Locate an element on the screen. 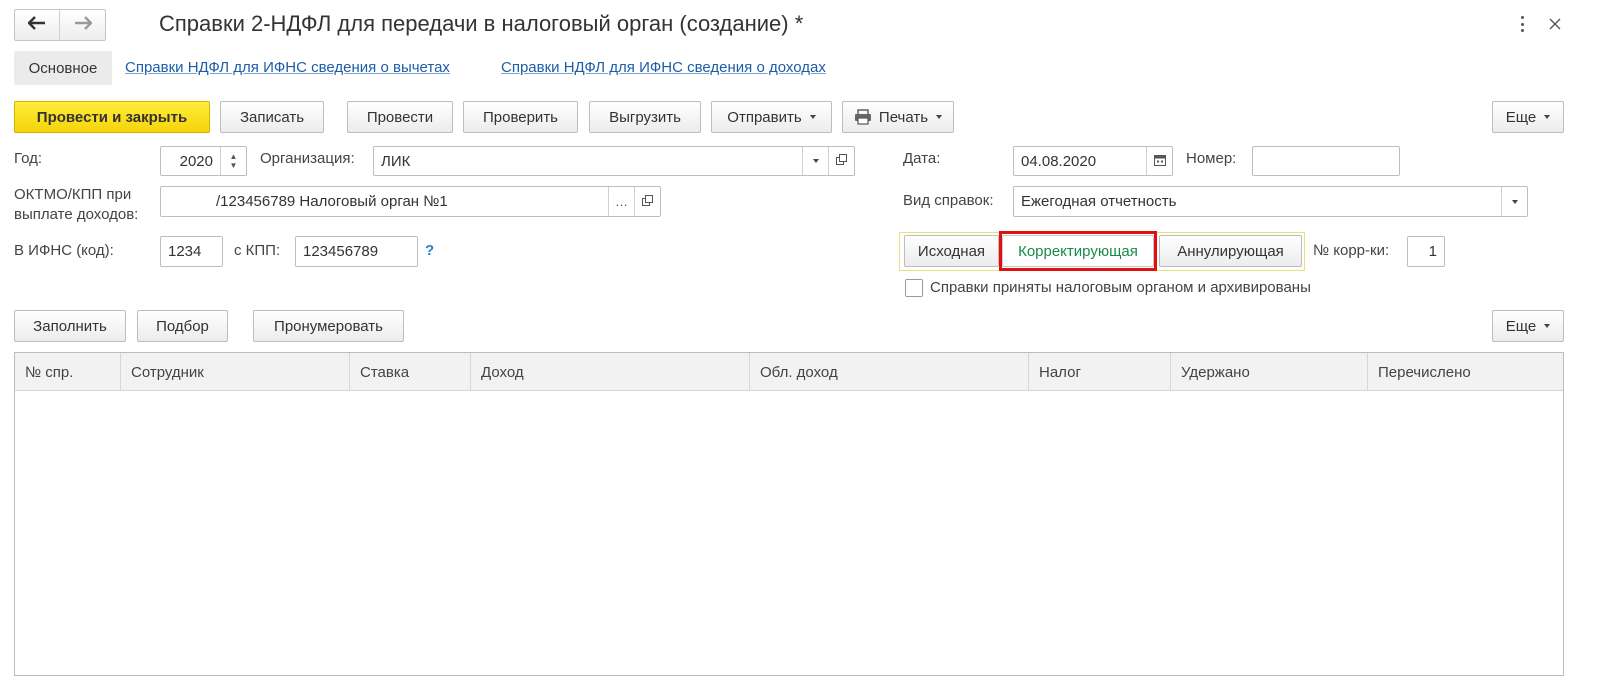  oktmo-value: /123456789 Налоговый орган №1 is located at coordinates (332, 201).